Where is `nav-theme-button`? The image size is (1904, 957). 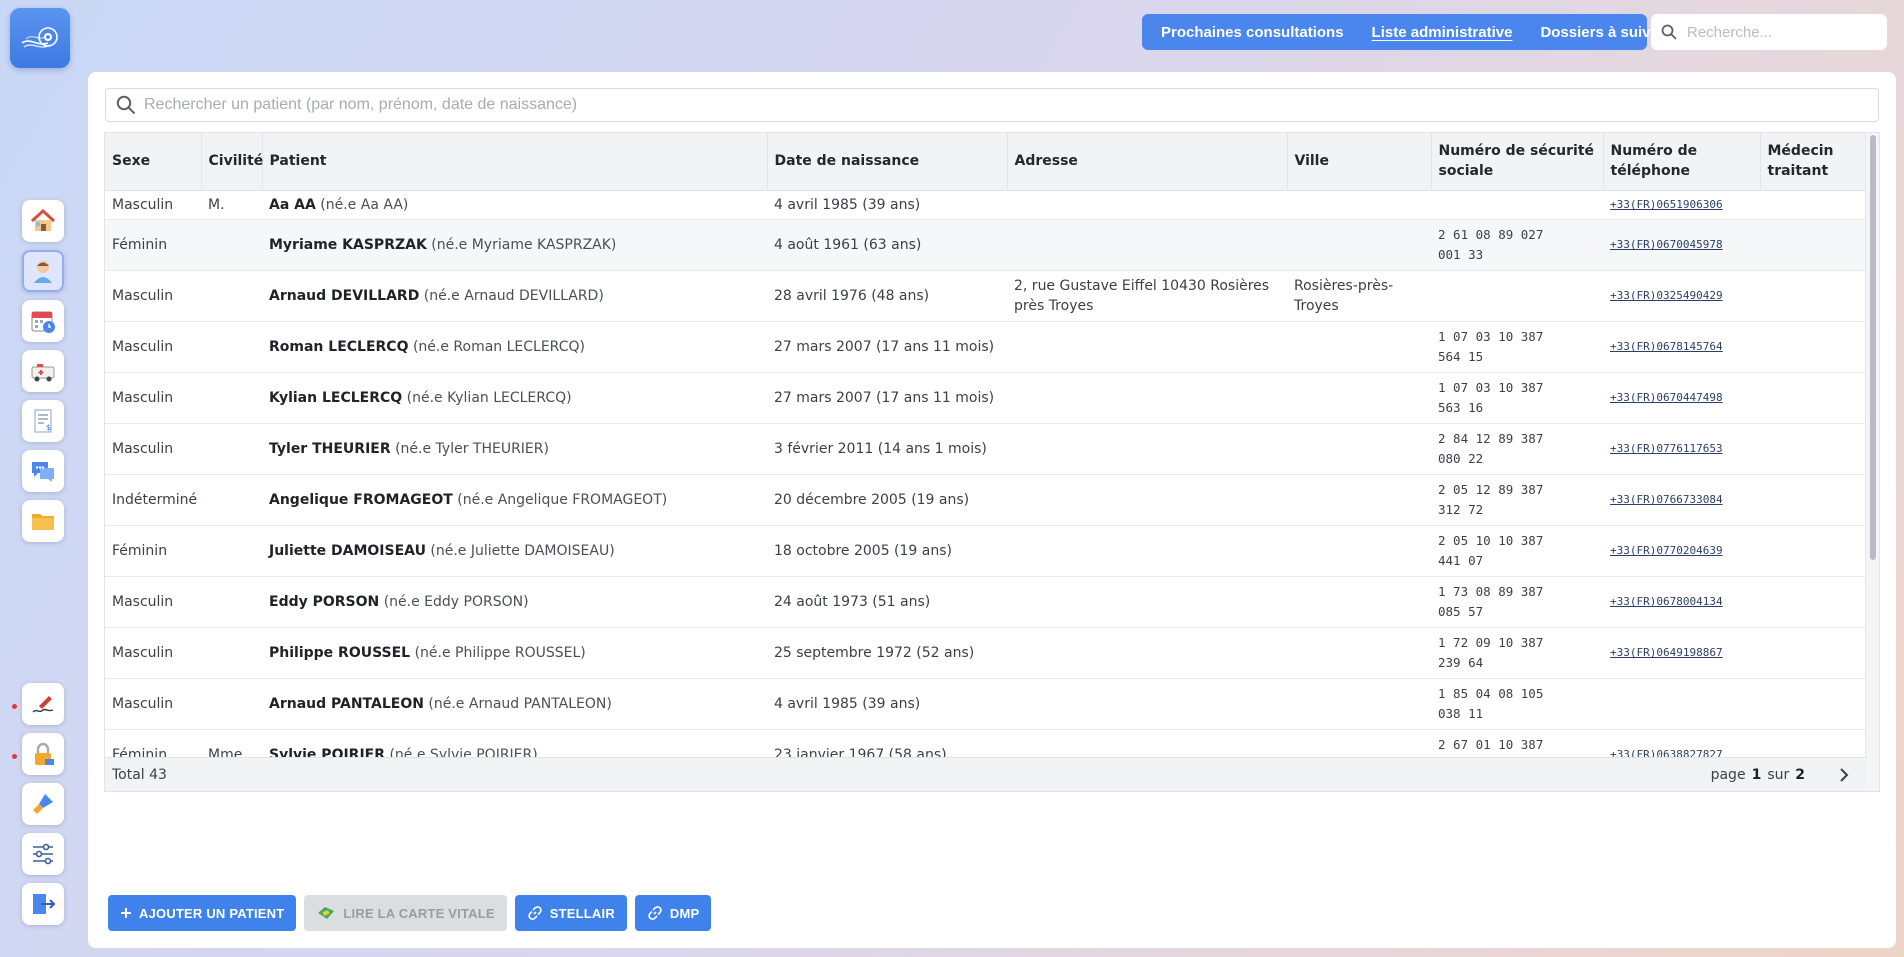
nav-theme-button is located at coordinates (43, 804).